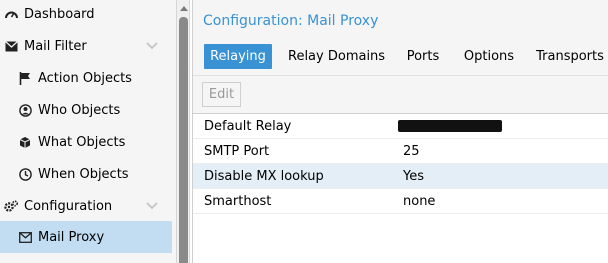  I want to click on nav-item-mail-proxy: Mail Proxy, so click(86, 237).